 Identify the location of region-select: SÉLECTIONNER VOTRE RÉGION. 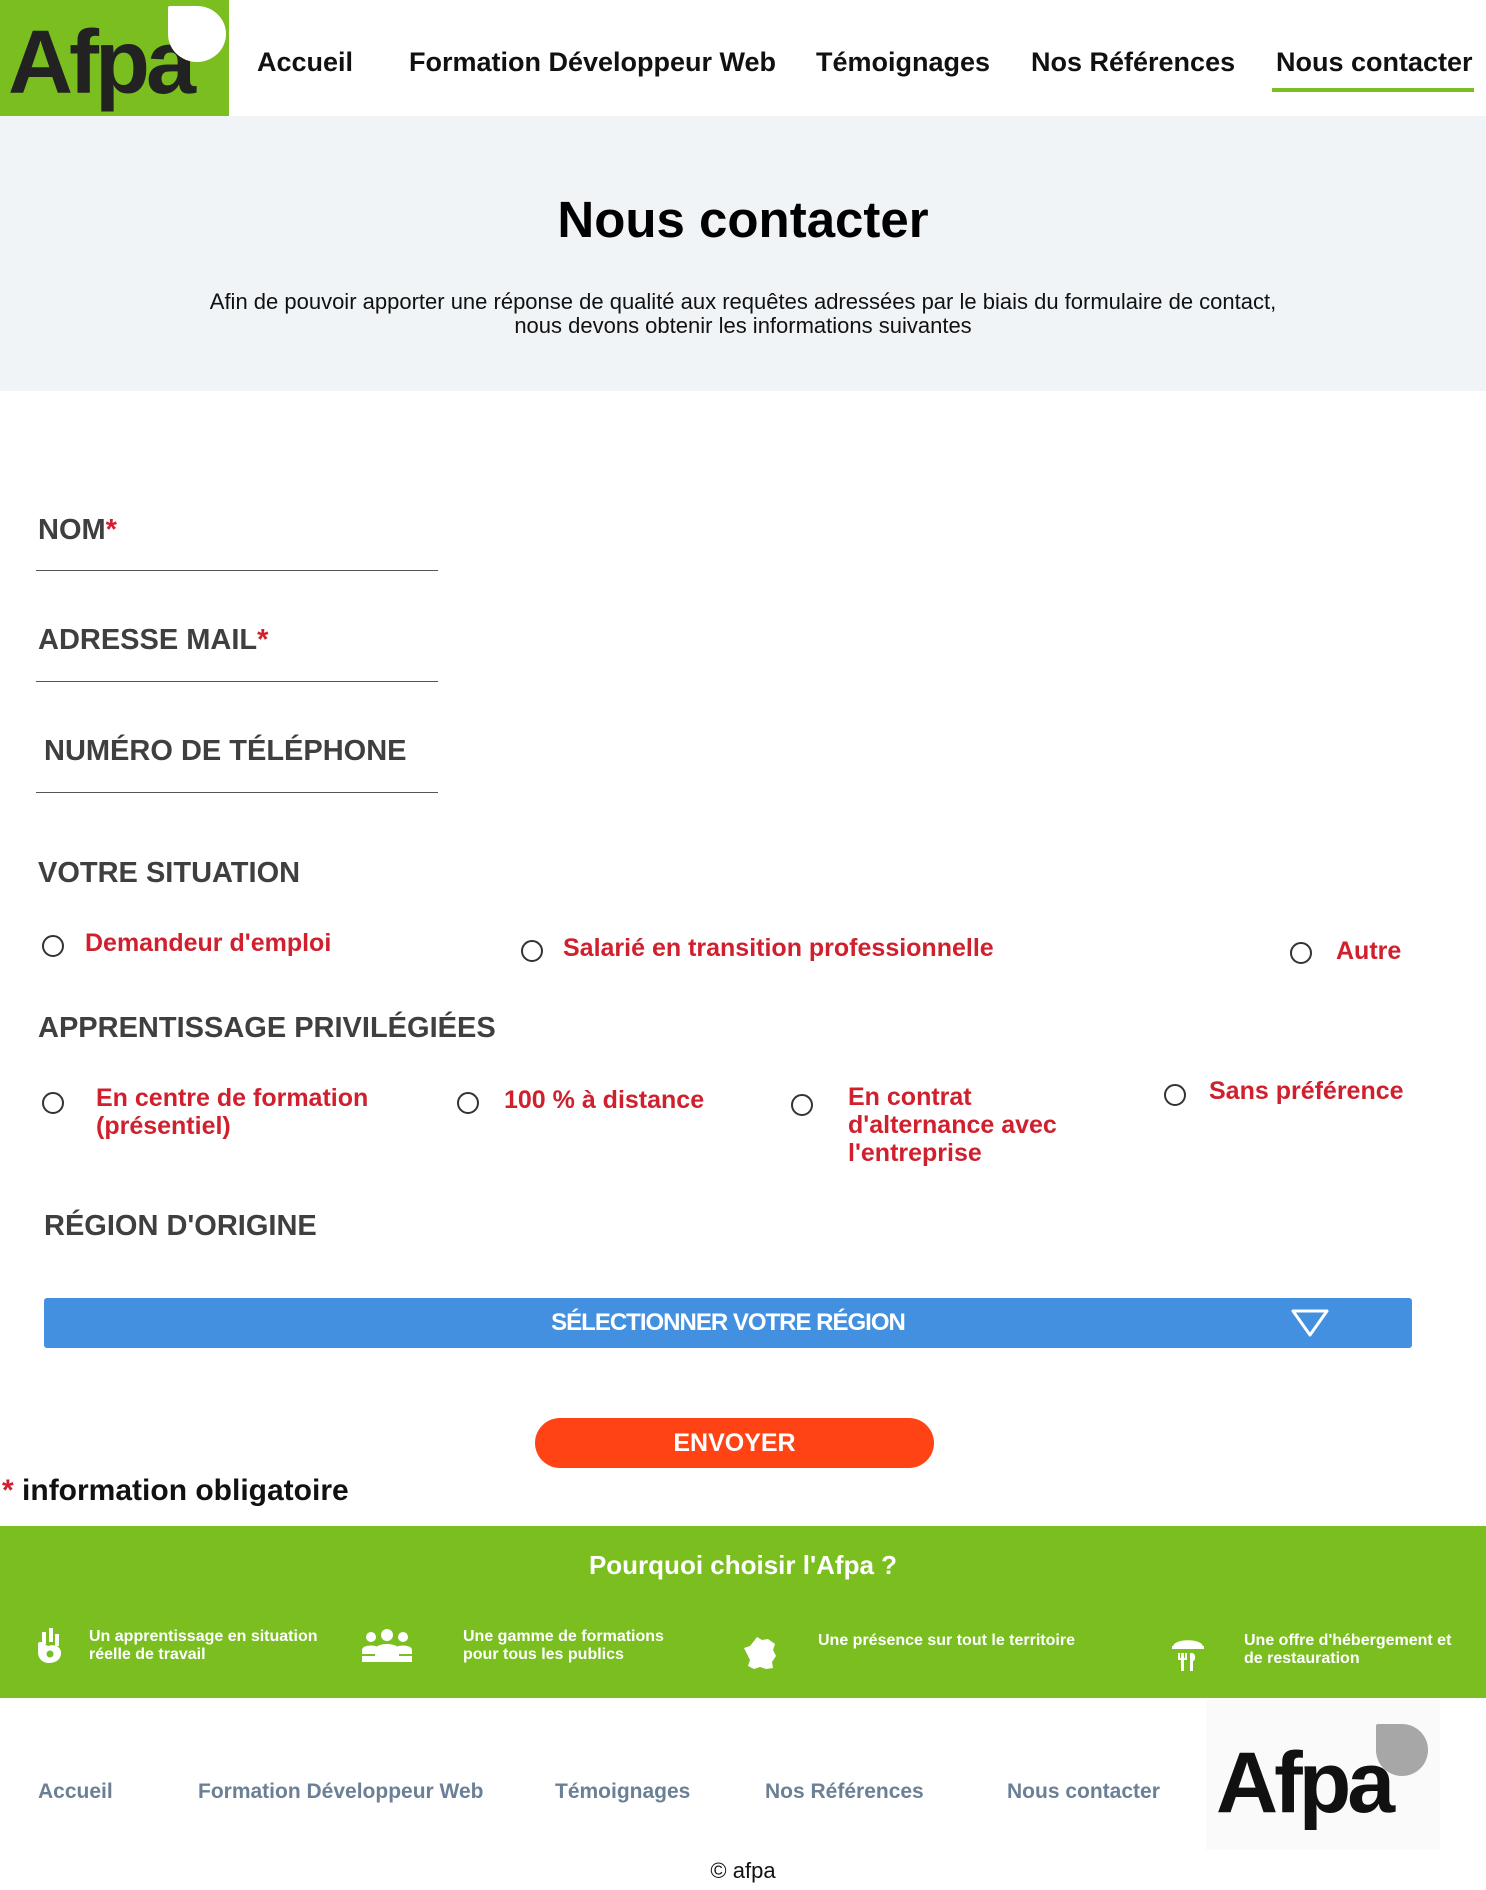
(728, 1323).